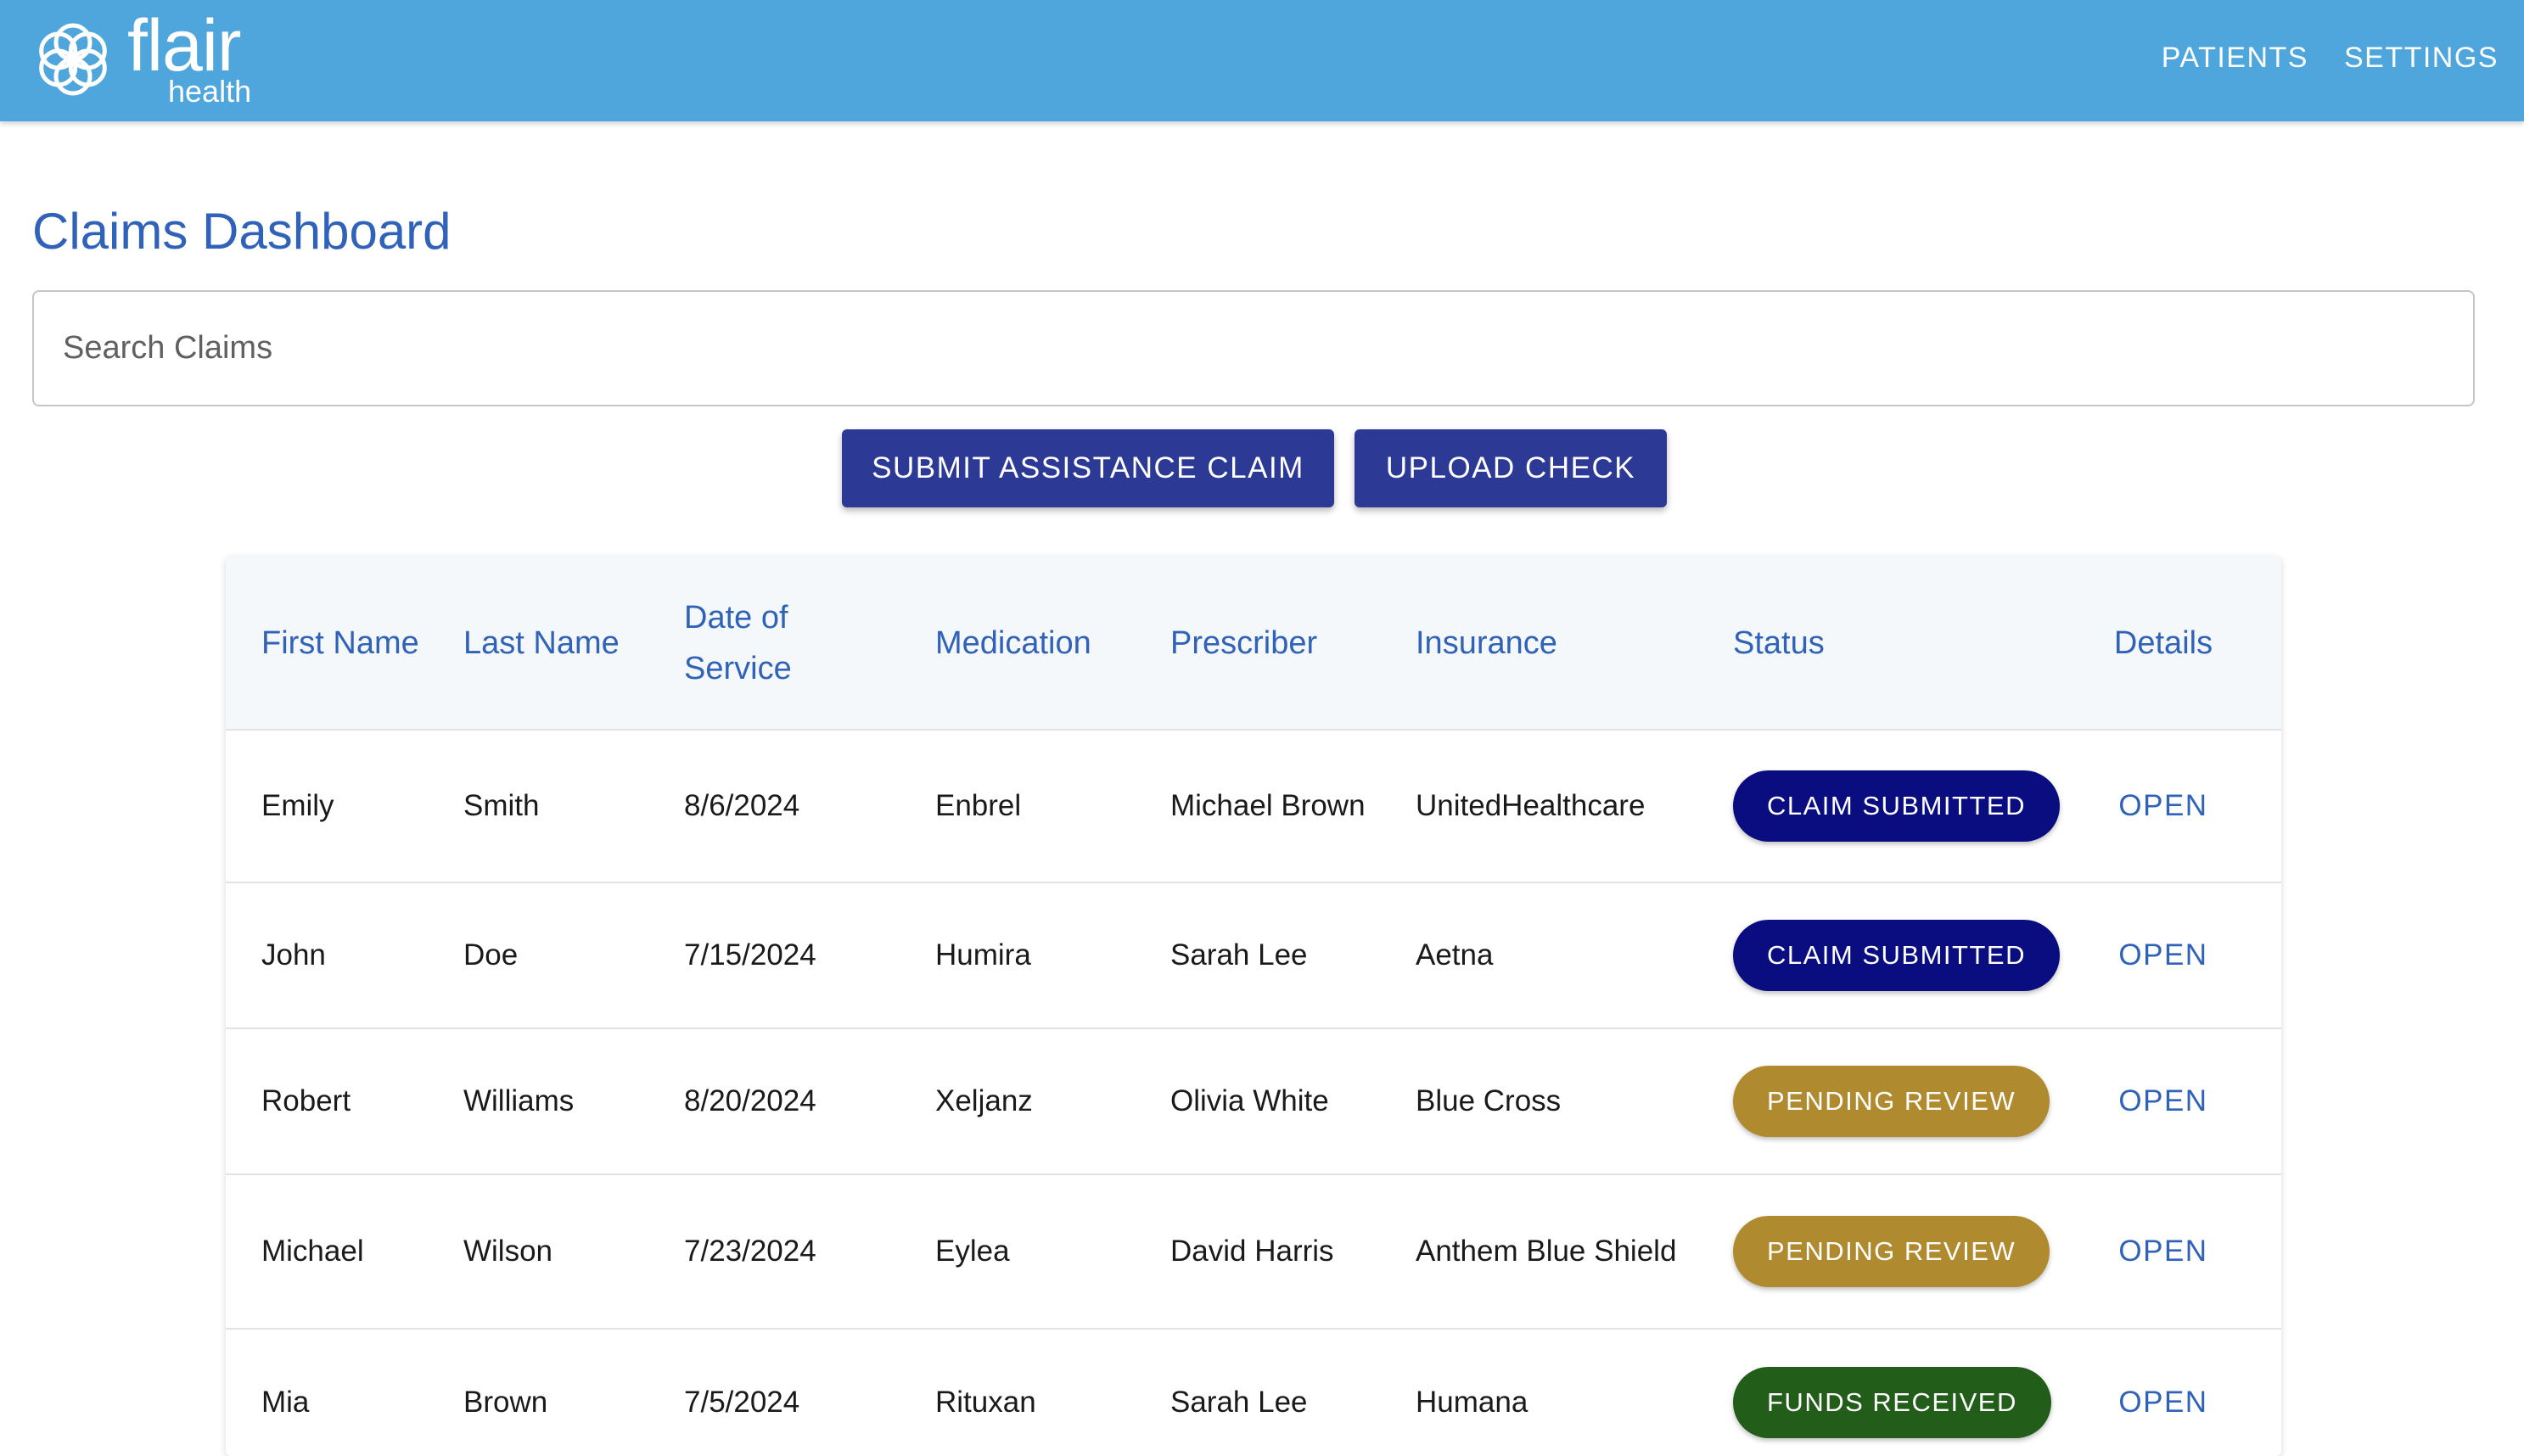 The width and height of the screenshot is (2524, 1456). I want to click on cell-date-of-service: 8/6/2024, so click(774, 806).